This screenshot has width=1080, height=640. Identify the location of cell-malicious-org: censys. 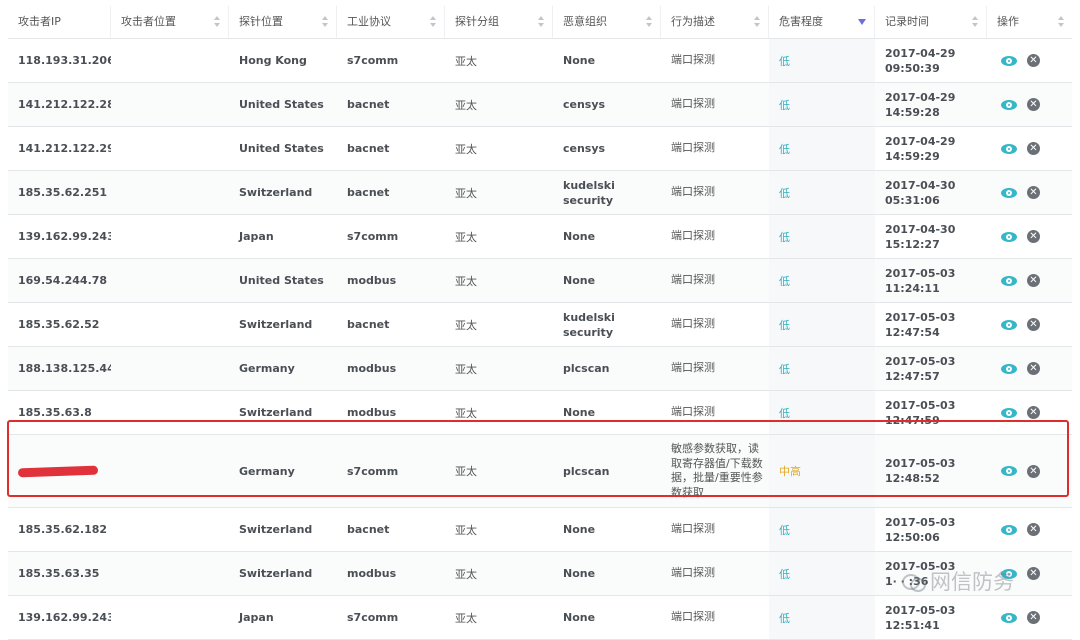
(607, 104).